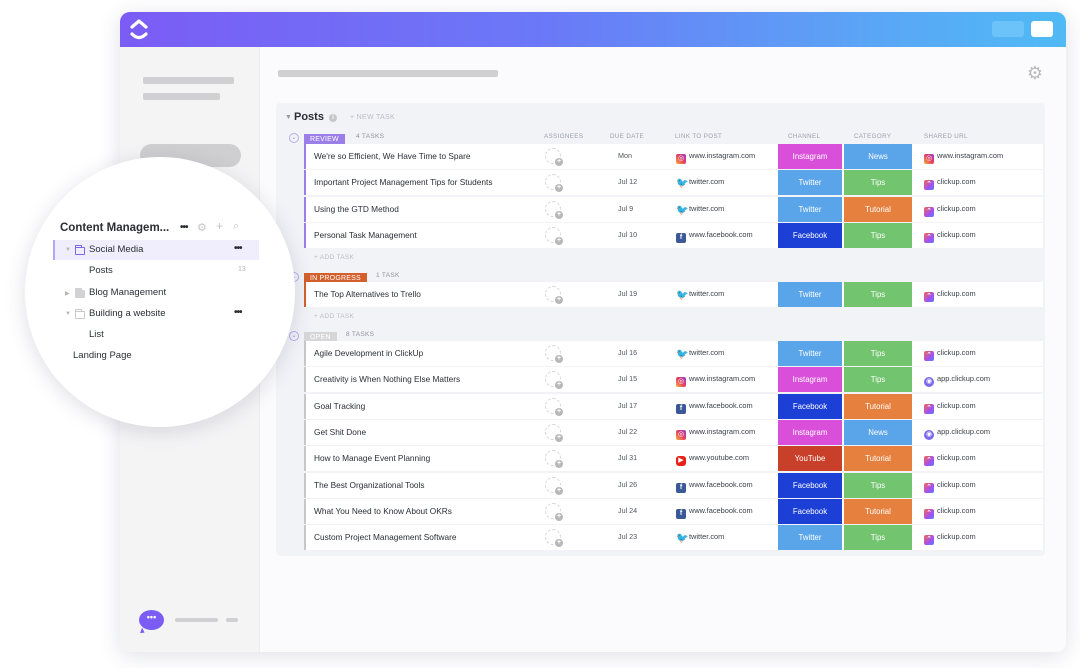  Describe the element at coordinates (238, 312) in the screenshot. I see `folder-more-icon: •••` at that location.